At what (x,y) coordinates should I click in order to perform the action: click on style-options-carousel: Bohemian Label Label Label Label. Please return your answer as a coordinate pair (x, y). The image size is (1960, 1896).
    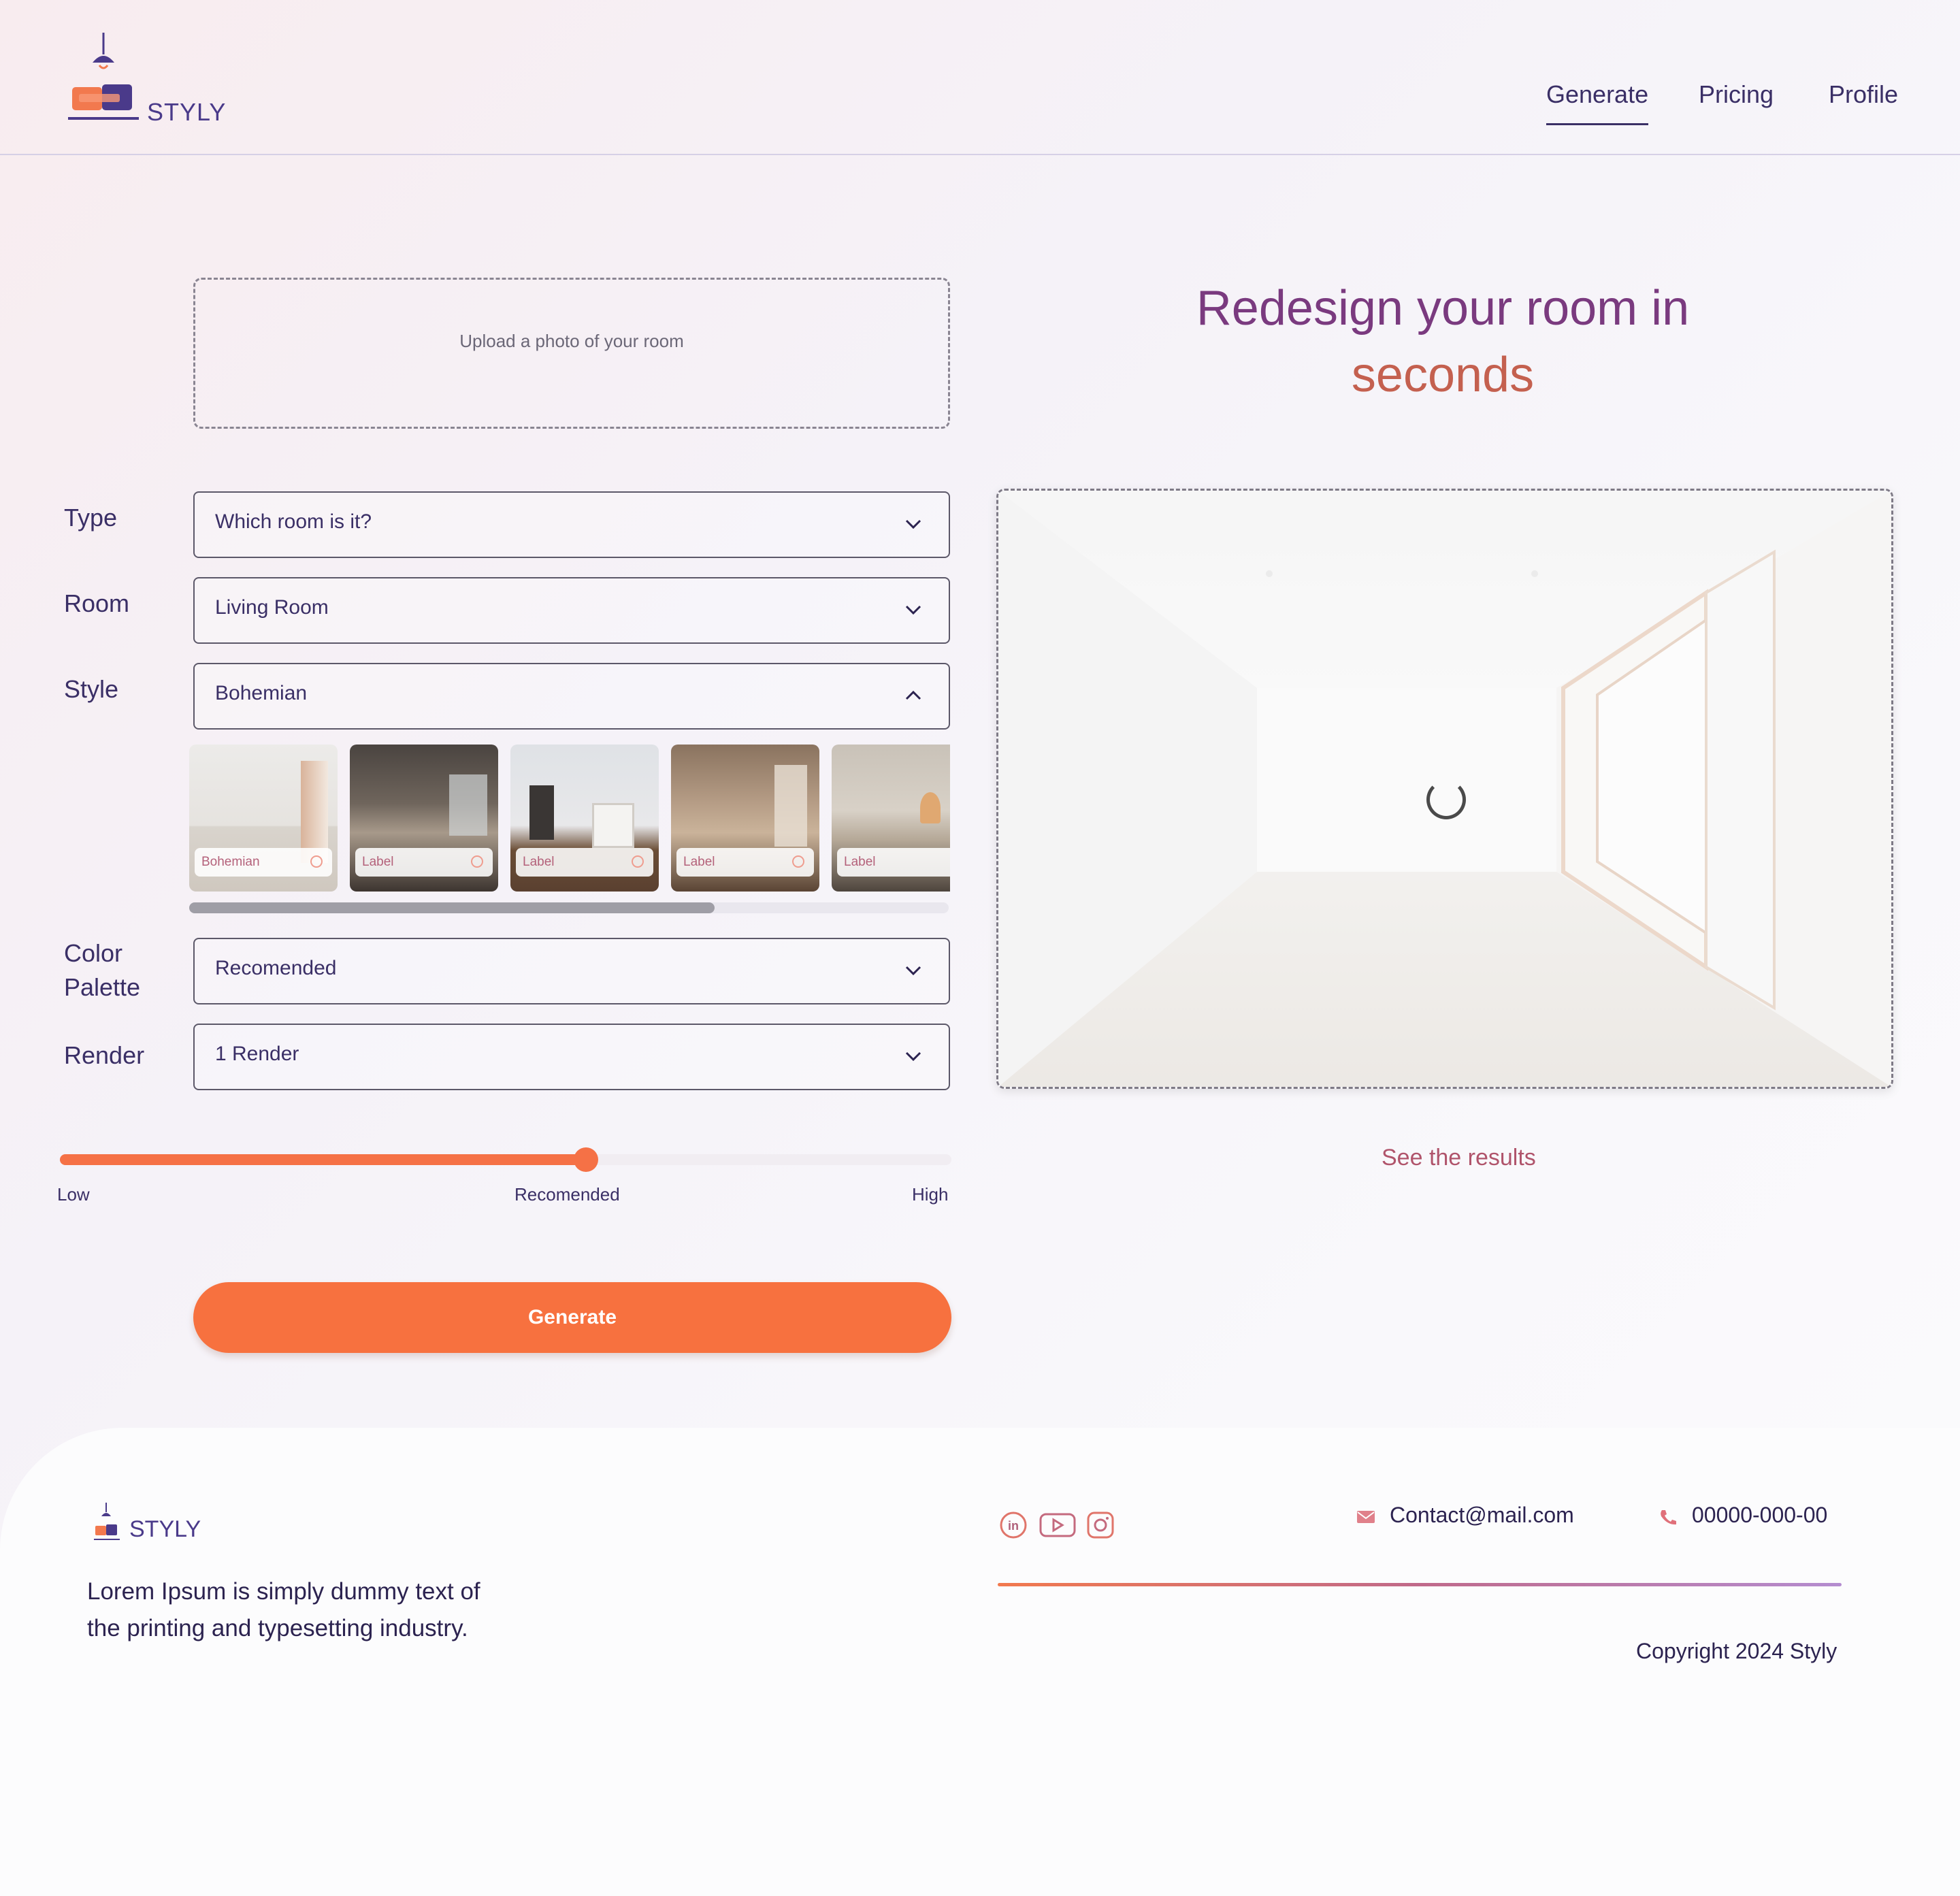
    Looking at the image, I should click on (569, 825).